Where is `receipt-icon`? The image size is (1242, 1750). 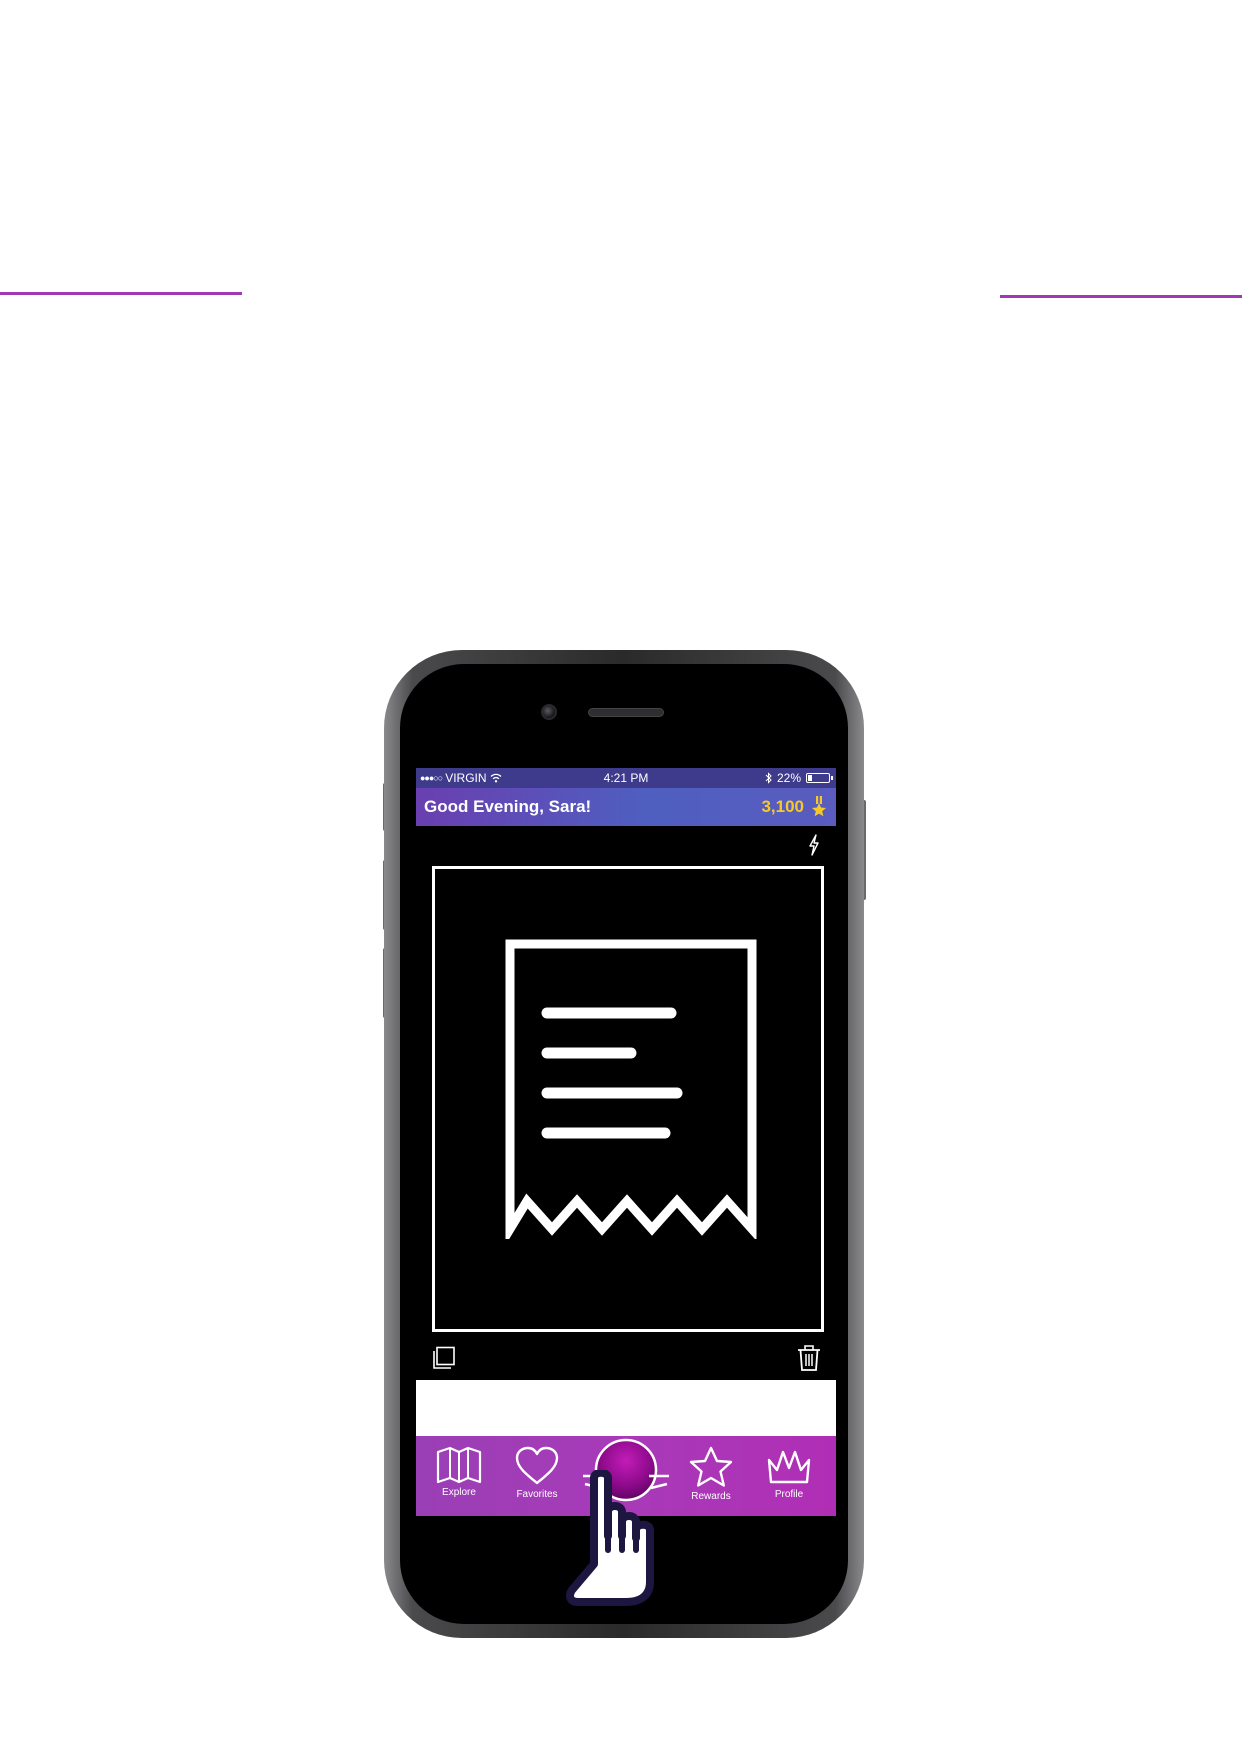
receipt-icon is located at coordinates (631, 1089).